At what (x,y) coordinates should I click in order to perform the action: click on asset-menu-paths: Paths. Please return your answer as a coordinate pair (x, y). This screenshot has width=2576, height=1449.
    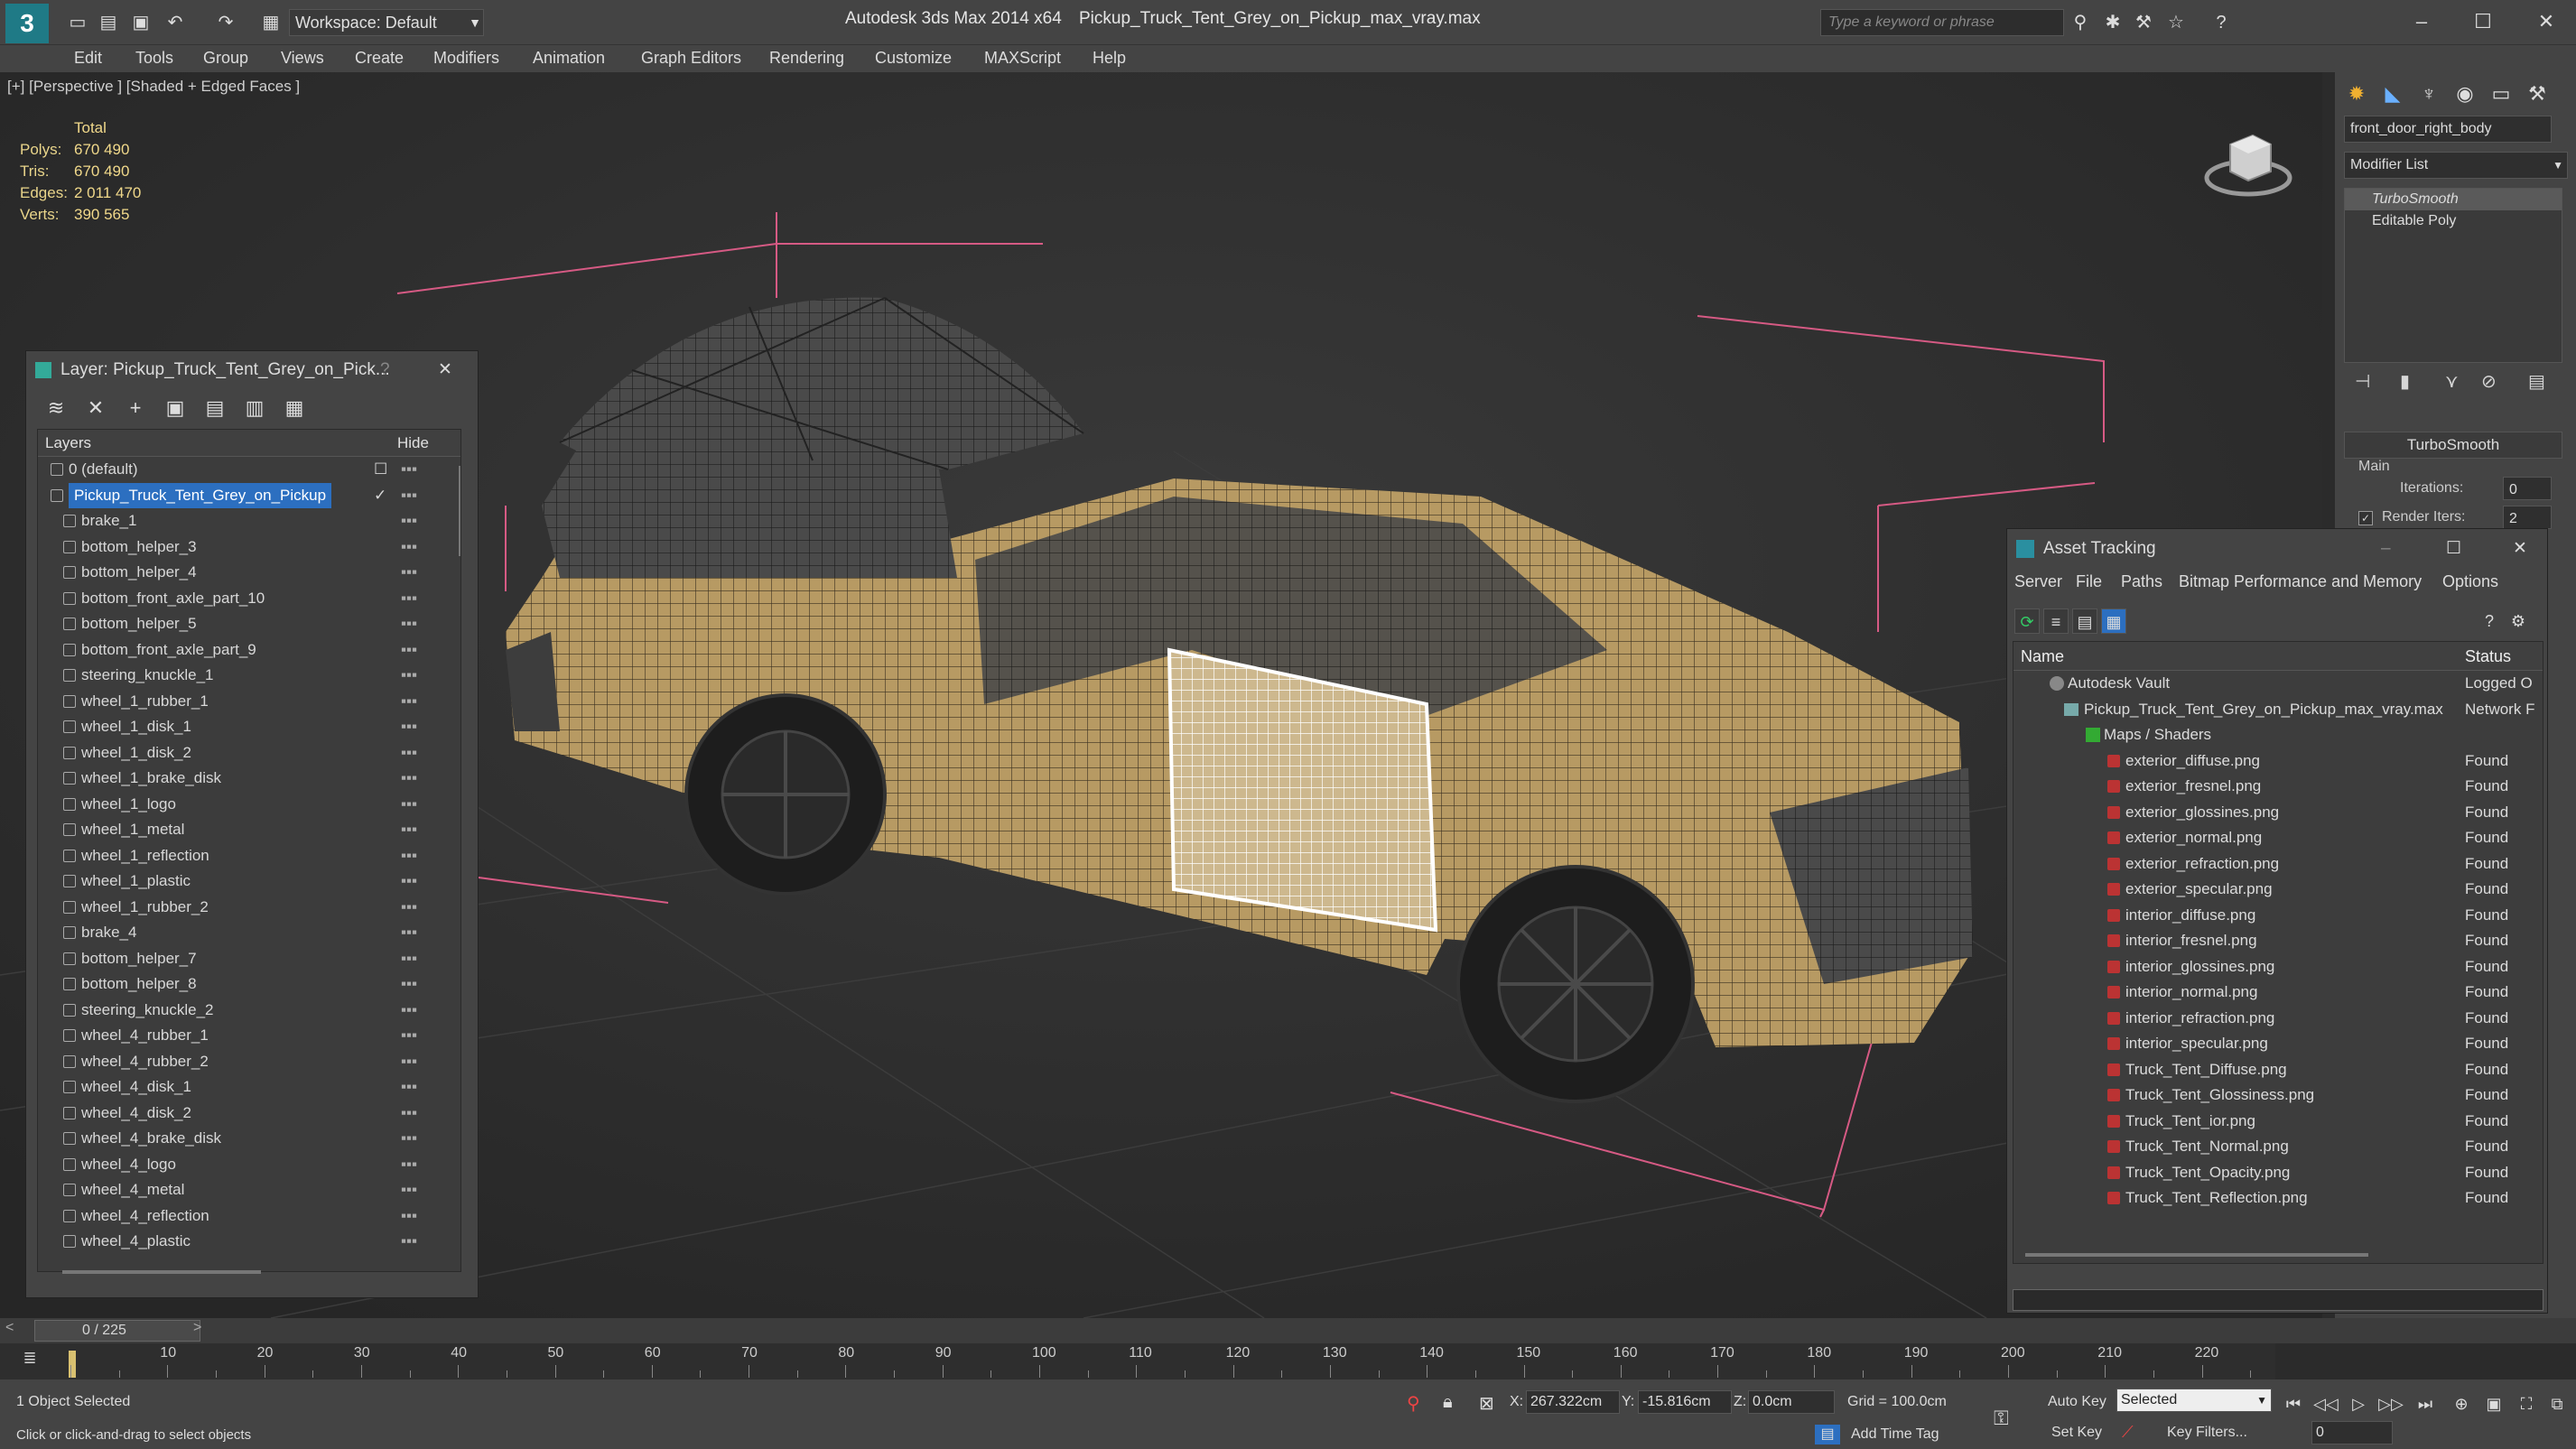
    Looking at the image, I should click on (2141, 581).